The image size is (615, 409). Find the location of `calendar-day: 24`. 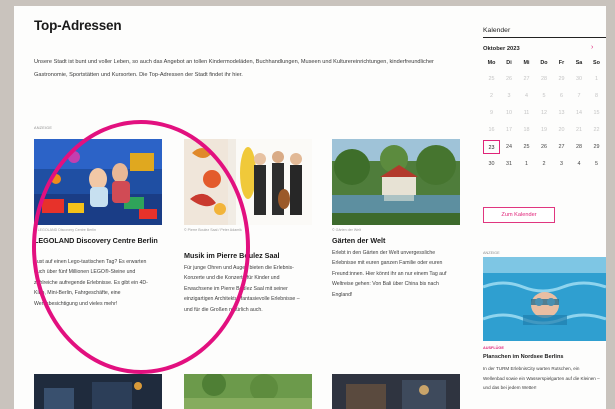

calendar-day: 24 is located at coordinates (509, 147).